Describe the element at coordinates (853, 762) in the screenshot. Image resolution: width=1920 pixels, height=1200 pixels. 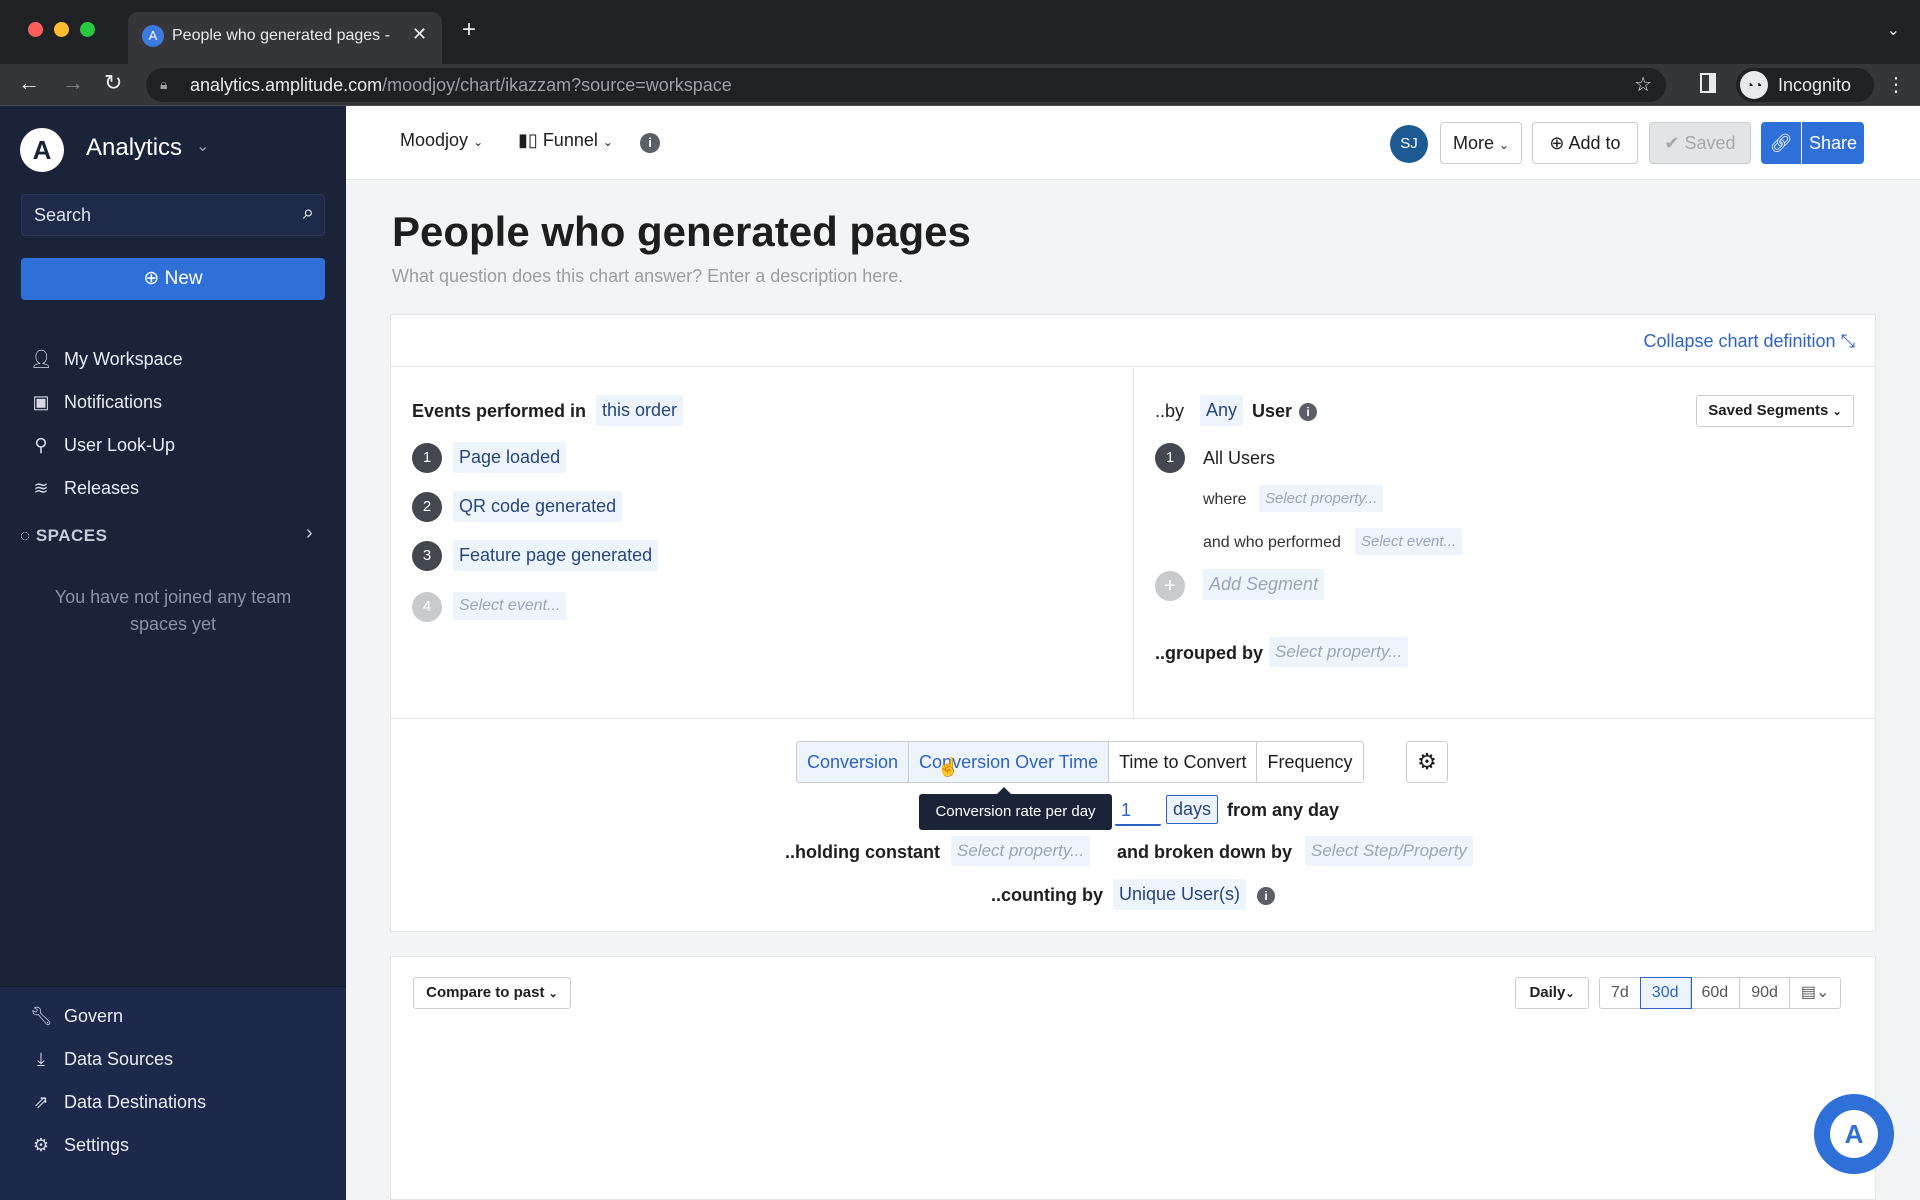
I see `tab-conversion: Conversion` at that location.